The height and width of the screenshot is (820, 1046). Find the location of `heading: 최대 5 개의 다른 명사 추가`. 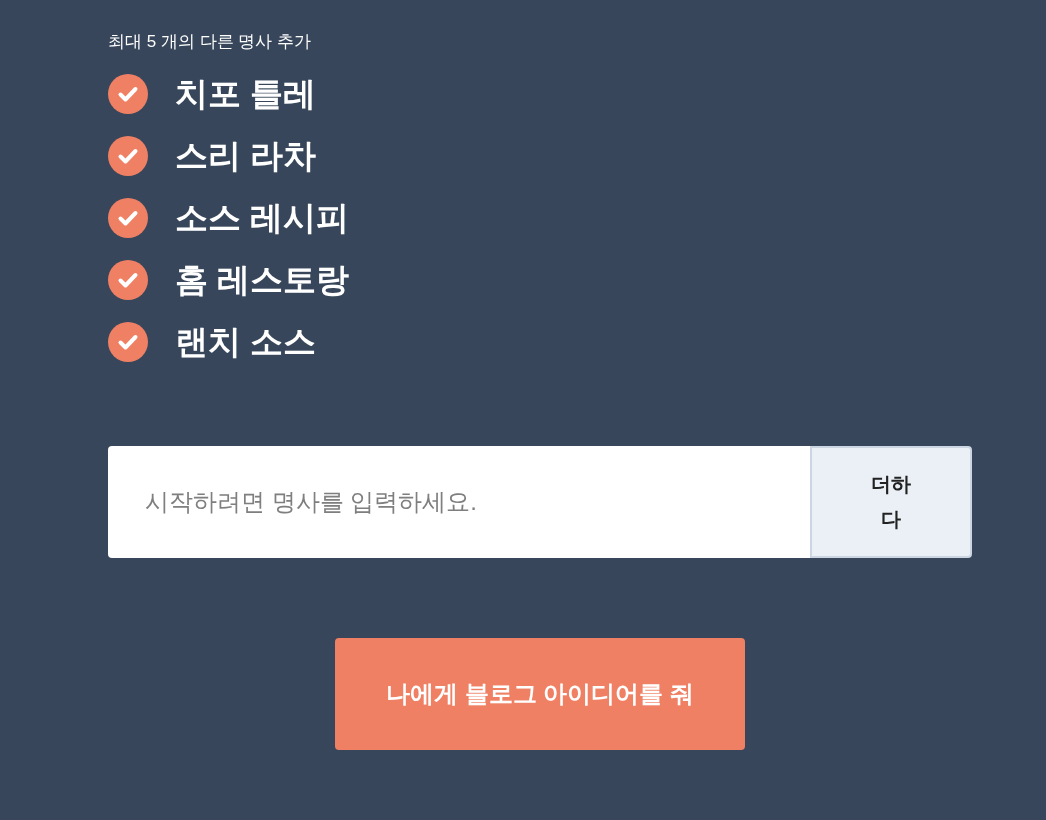

heading: 최대 5 개의 다른 명사 추가 is located at coordinates (210, 42).